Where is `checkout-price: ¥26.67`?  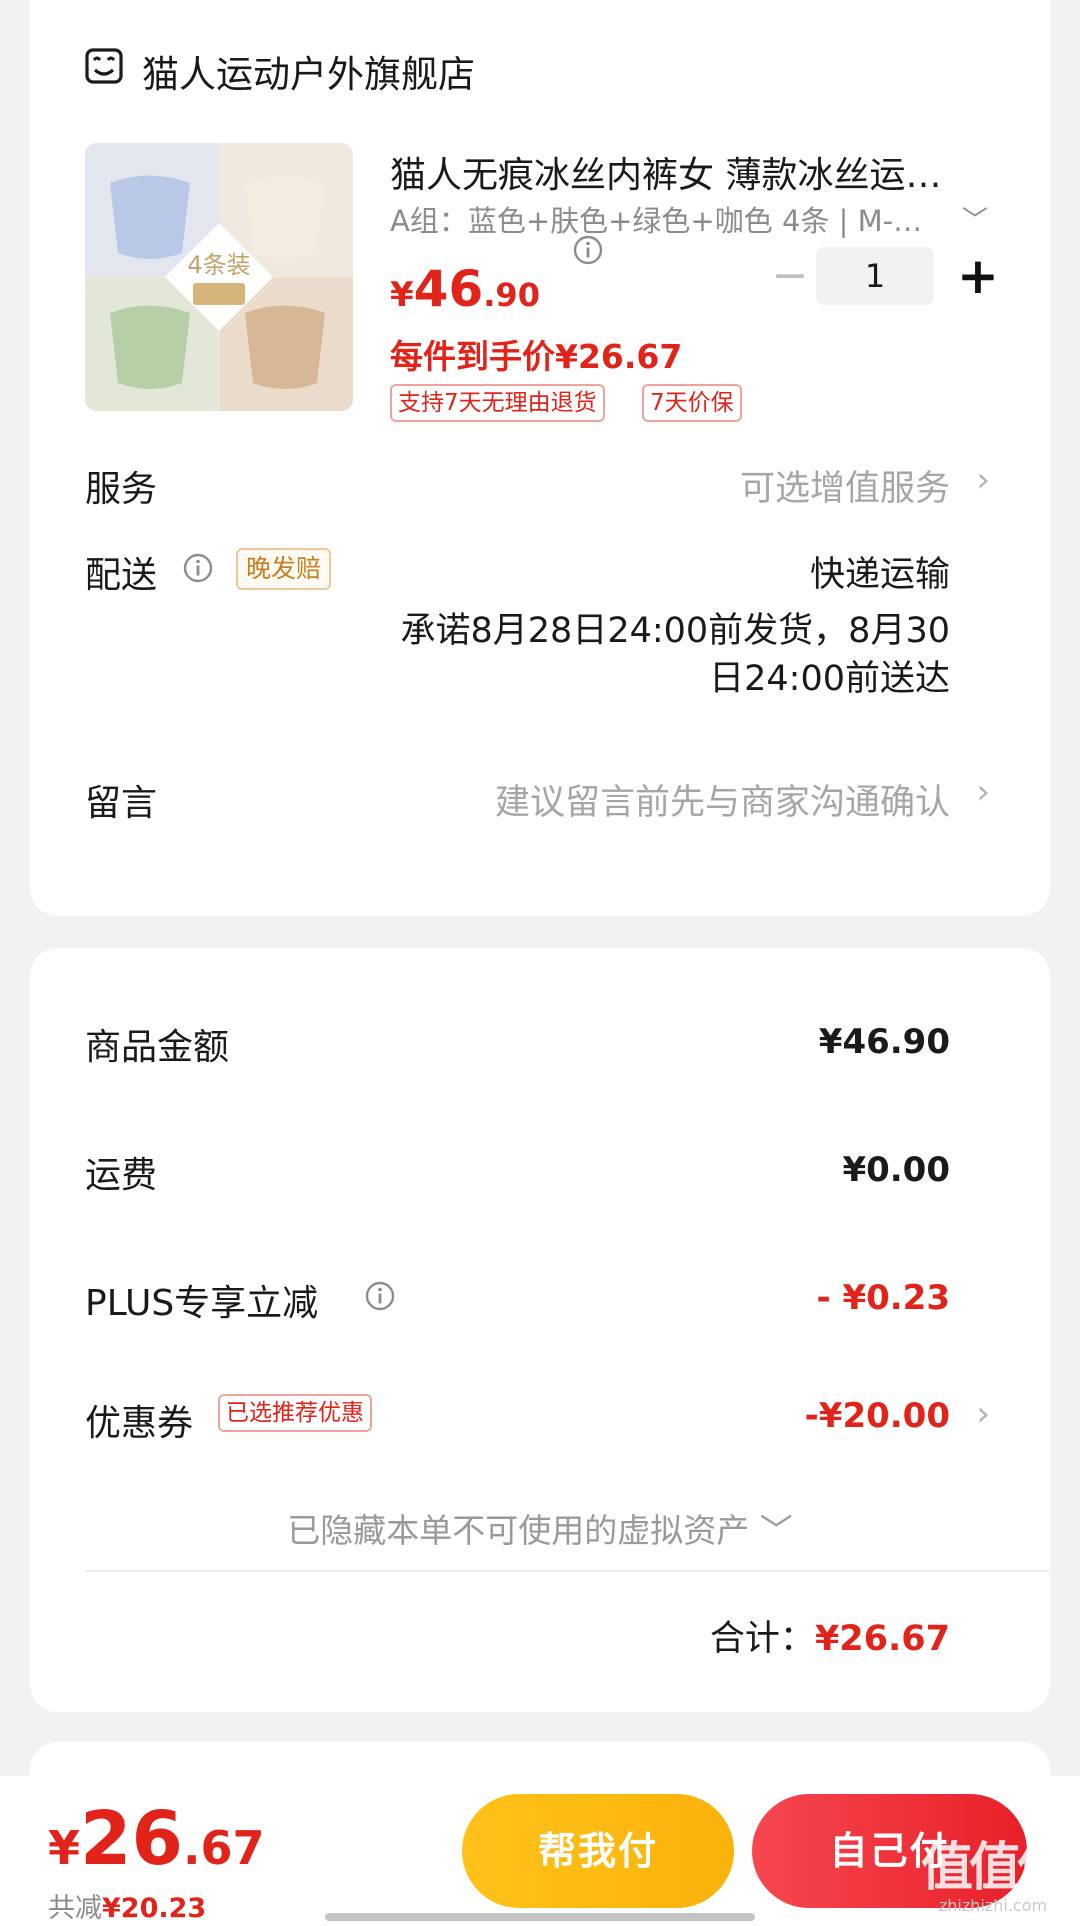 checkout-price: ¥26.67 is located at coordinates (156, 1839).